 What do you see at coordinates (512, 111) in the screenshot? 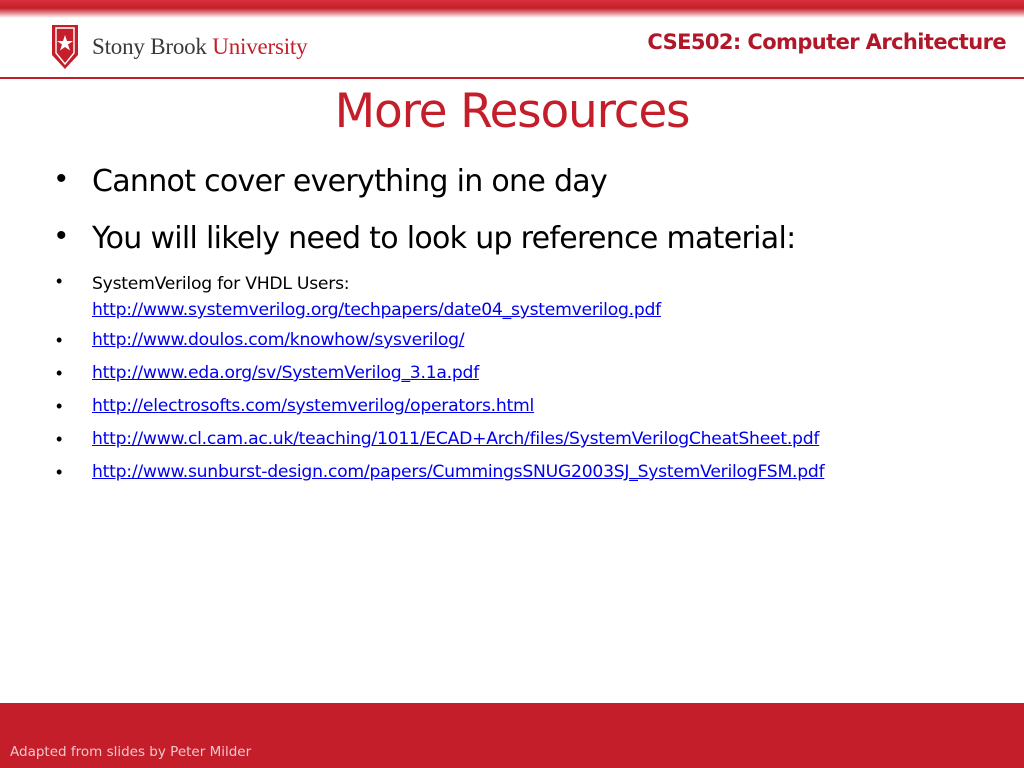
I see `slide-title: More Resources` at bounding box center [512, 111].